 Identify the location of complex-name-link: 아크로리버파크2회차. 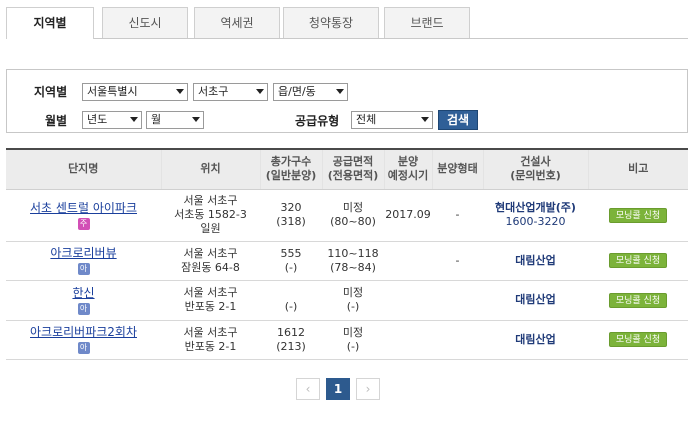
(83, 332).